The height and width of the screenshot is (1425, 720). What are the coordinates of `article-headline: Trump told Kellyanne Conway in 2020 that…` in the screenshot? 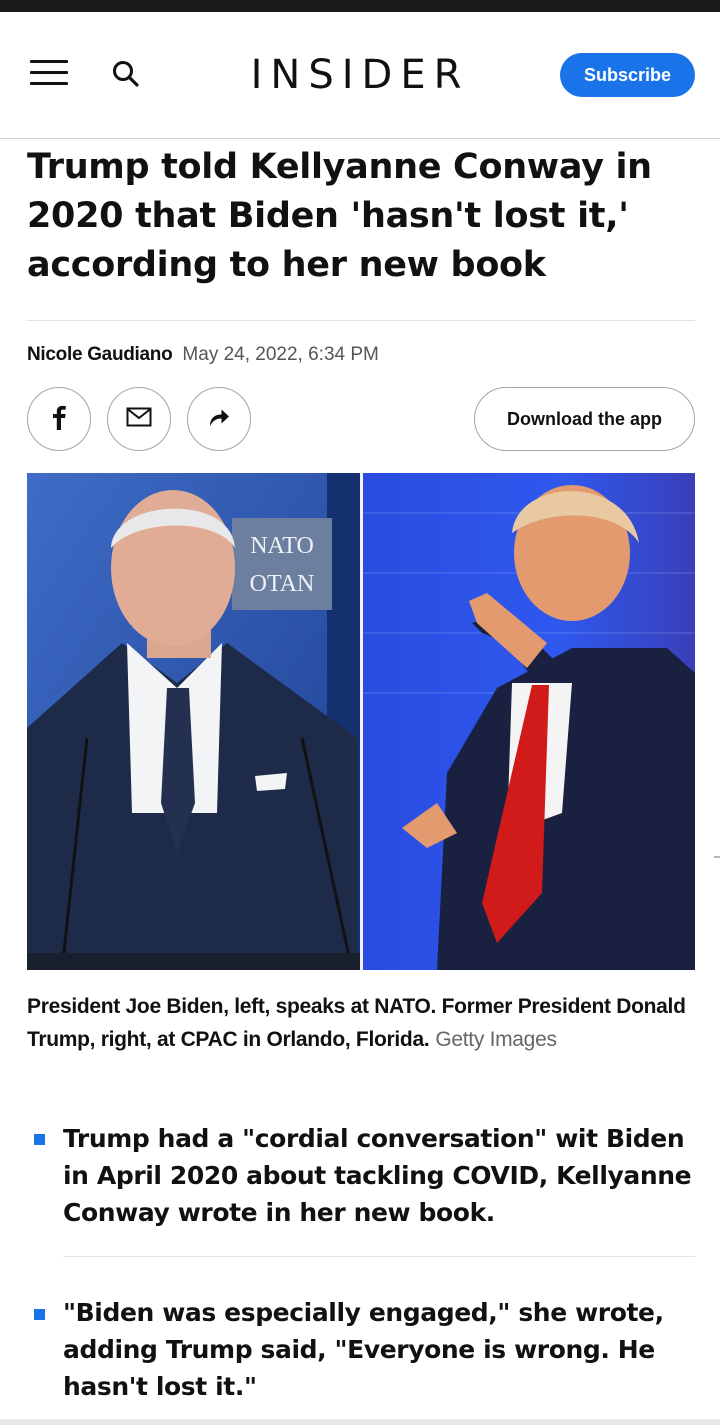 It's located at (339, 216).